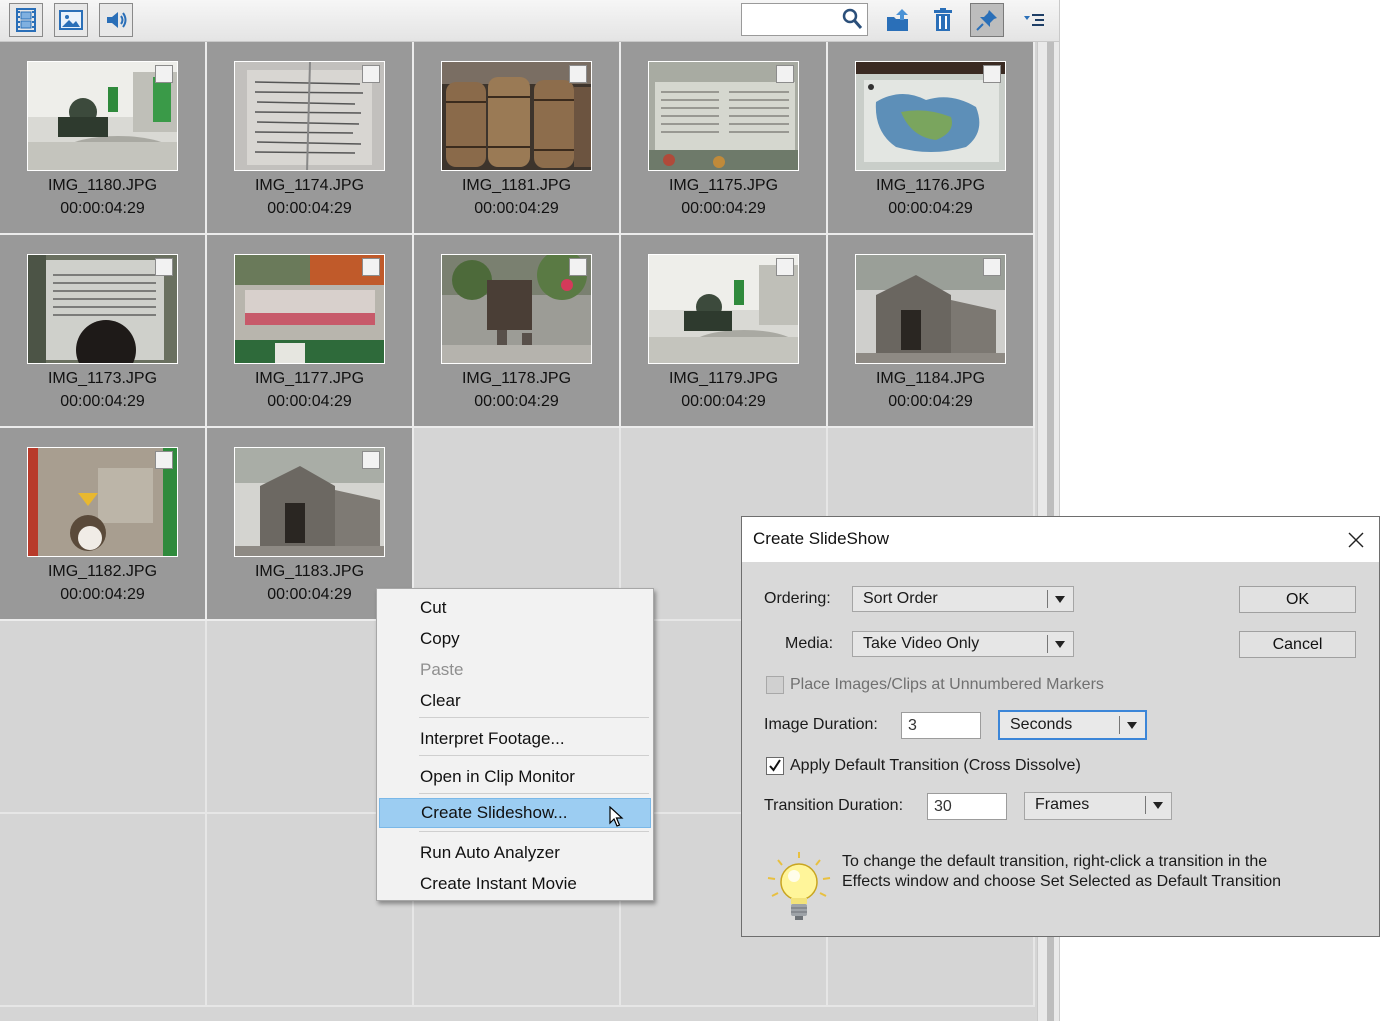  What do you see at coordinates (963, 644) in the screenshot?
I see `media-select: Take Video Only` at bounding box center [963, 644].